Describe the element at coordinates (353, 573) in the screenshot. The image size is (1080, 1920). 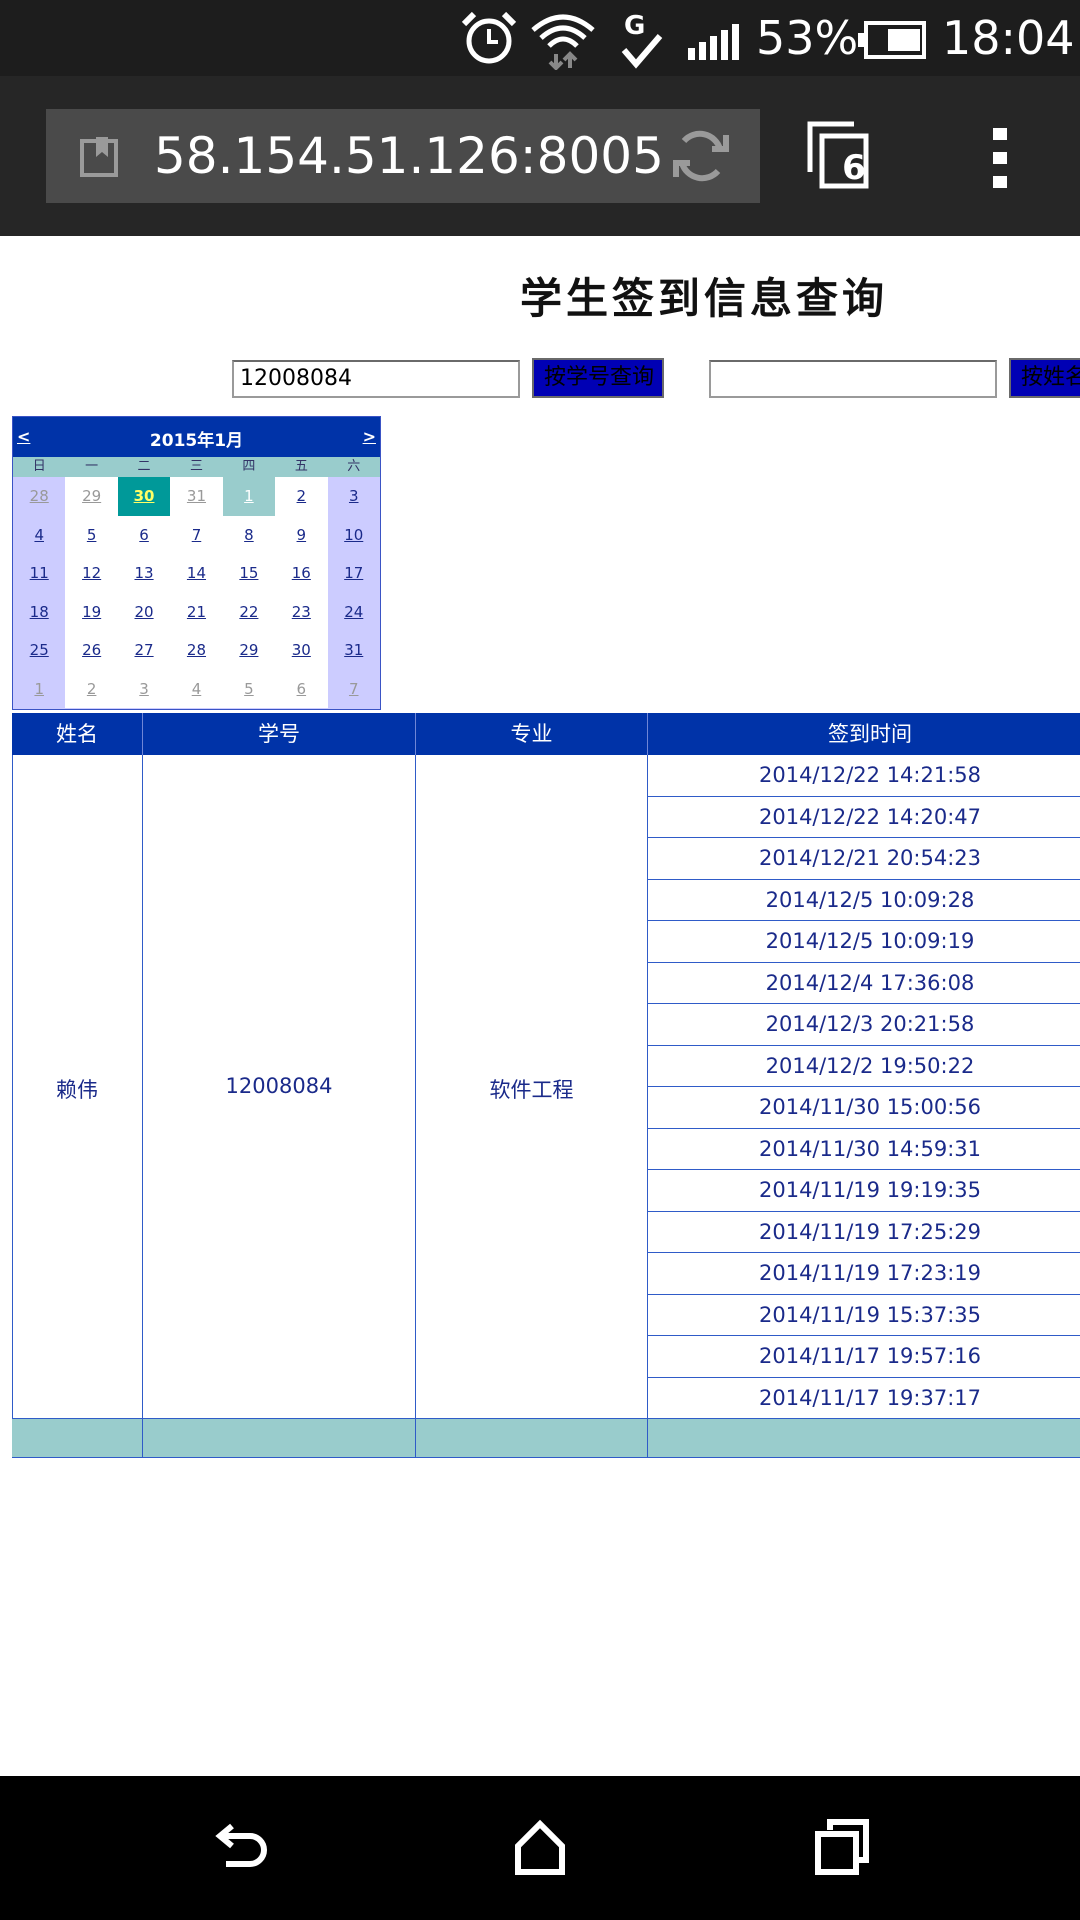
I see `calendar-day: 17` at that location.